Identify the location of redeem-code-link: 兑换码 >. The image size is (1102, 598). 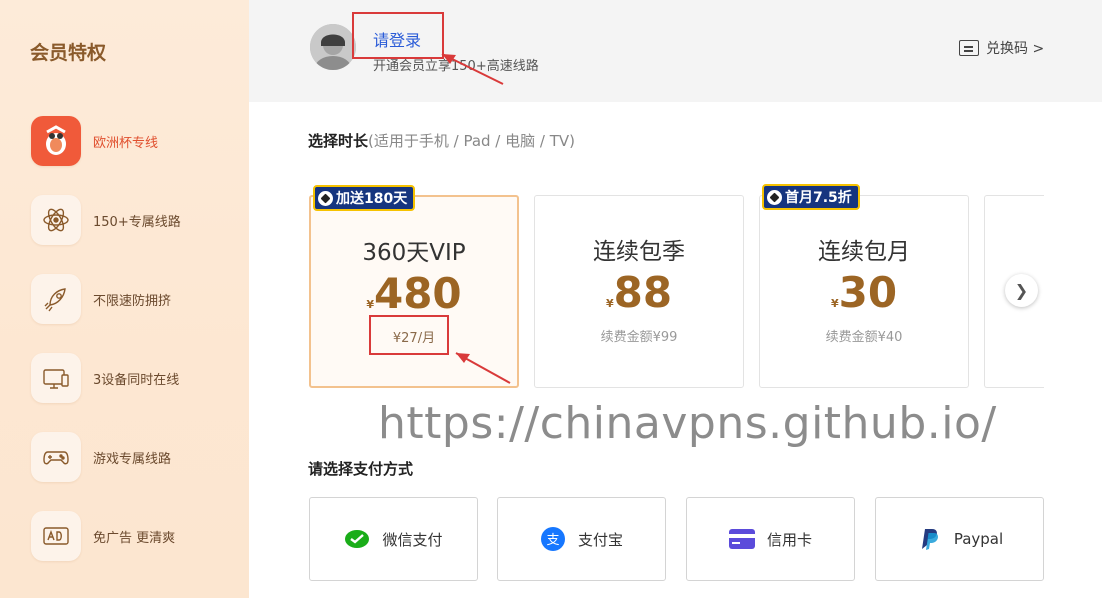
(1001, 48).